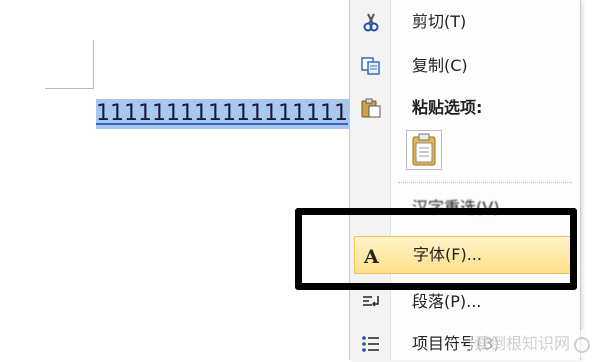 The height and width of the screenshot is (362, 600). I want to click on watermark: 爱倒根知识网, so click(532, 344).